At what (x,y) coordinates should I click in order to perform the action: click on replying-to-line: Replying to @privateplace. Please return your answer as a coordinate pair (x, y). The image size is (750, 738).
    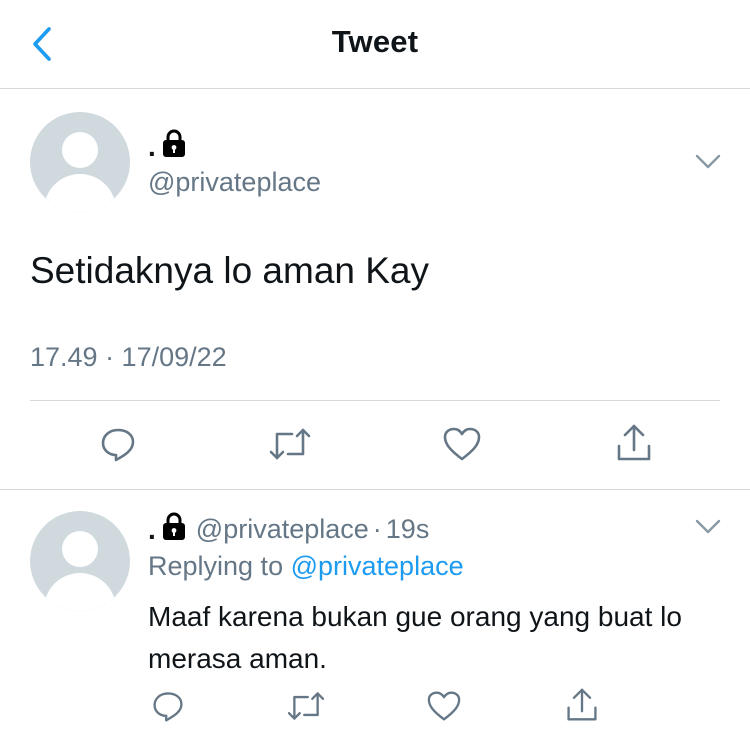
    Looking at the image, I should click on (306, 566).